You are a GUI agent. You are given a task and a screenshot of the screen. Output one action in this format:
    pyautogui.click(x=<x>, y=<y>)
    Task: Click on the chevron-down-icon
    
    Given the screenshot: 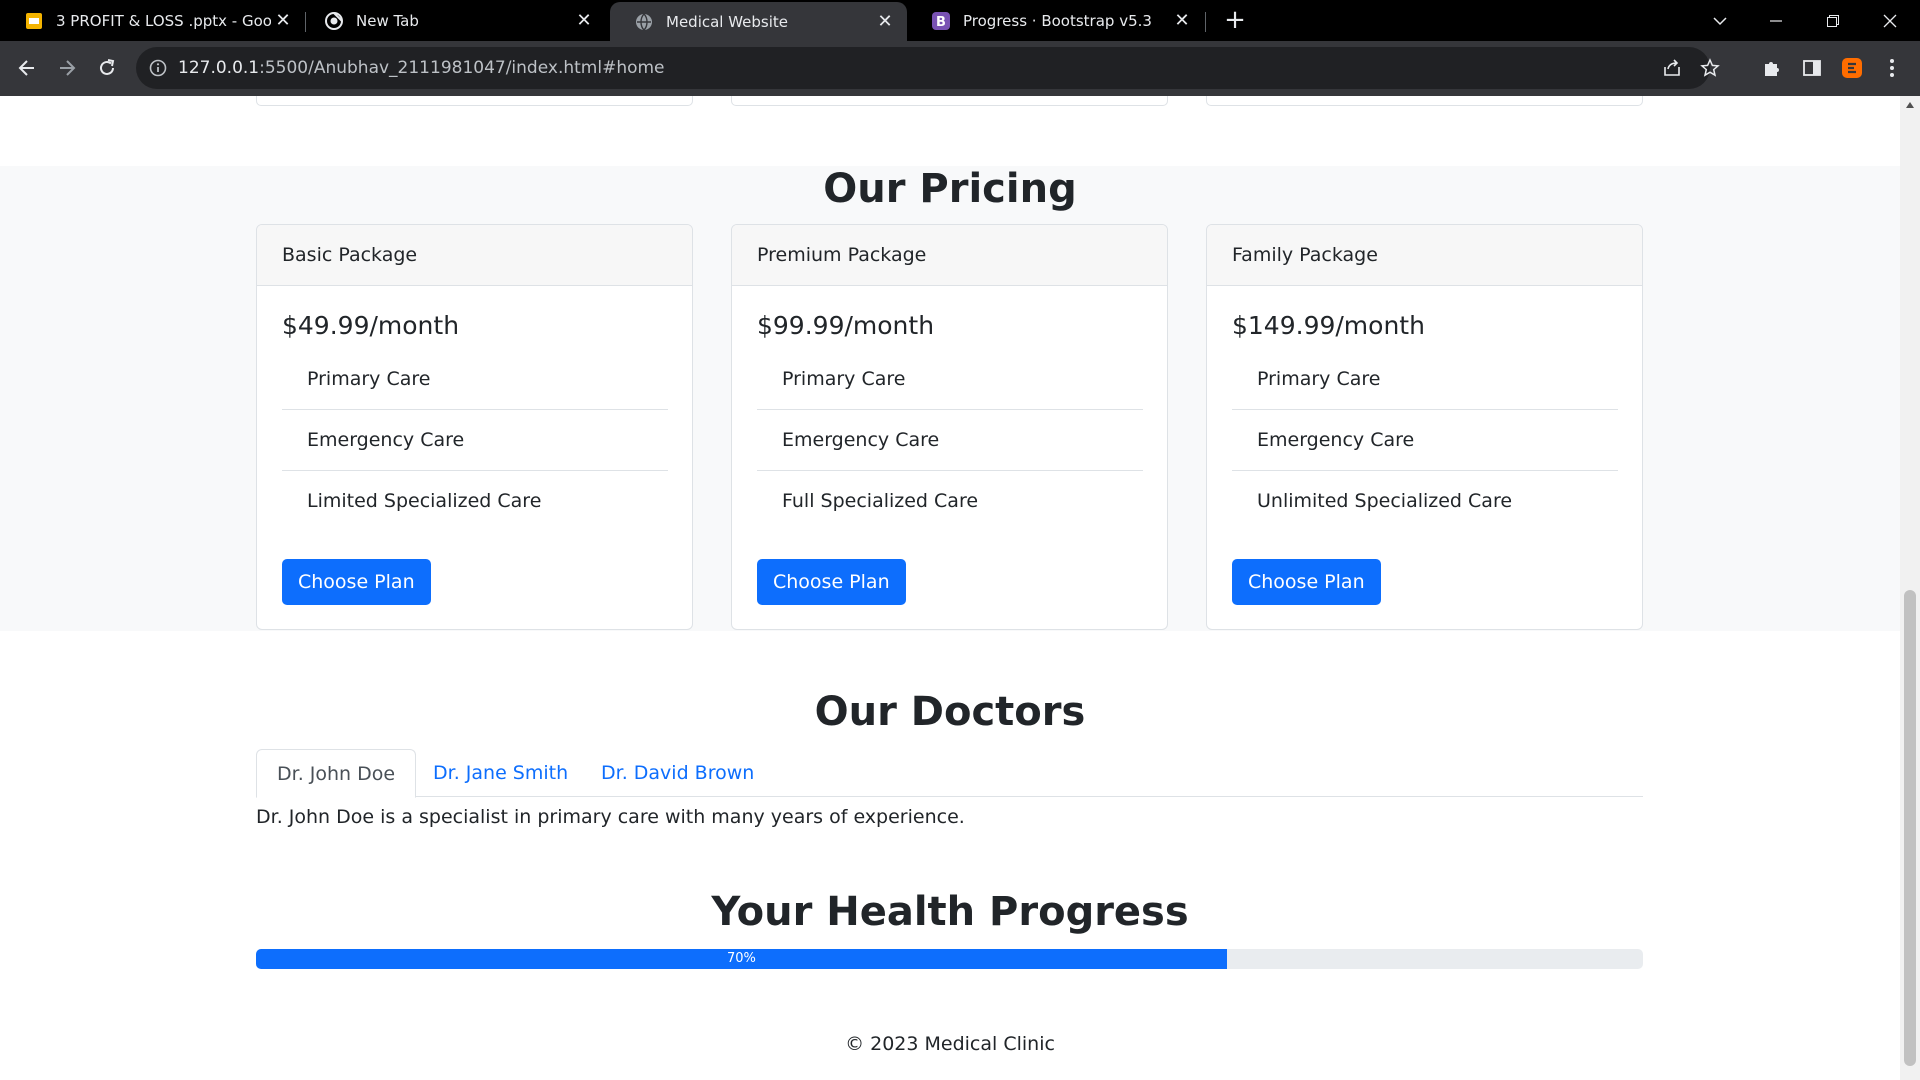 What is the action you would take?
    pyautogui.click(x=1720, y=20)
    